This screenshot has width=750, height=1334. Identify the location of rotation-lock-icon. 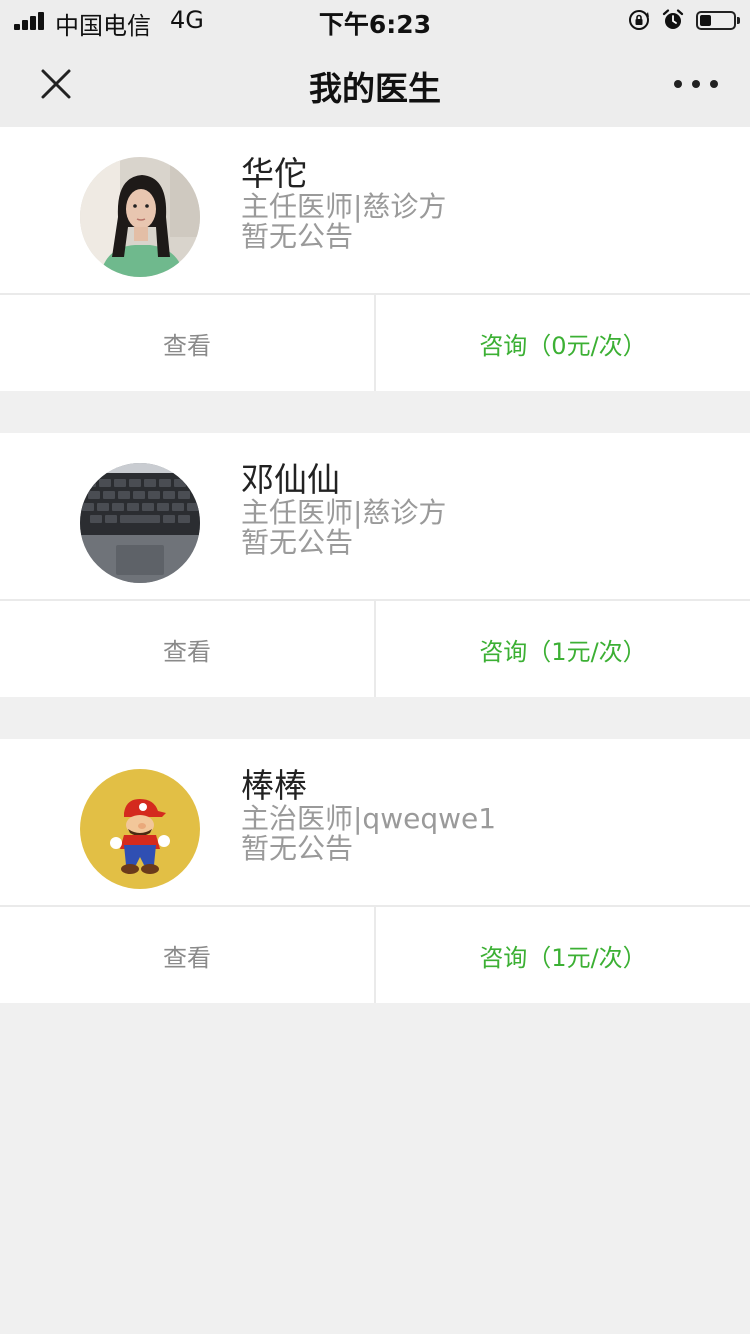
(639, 20).